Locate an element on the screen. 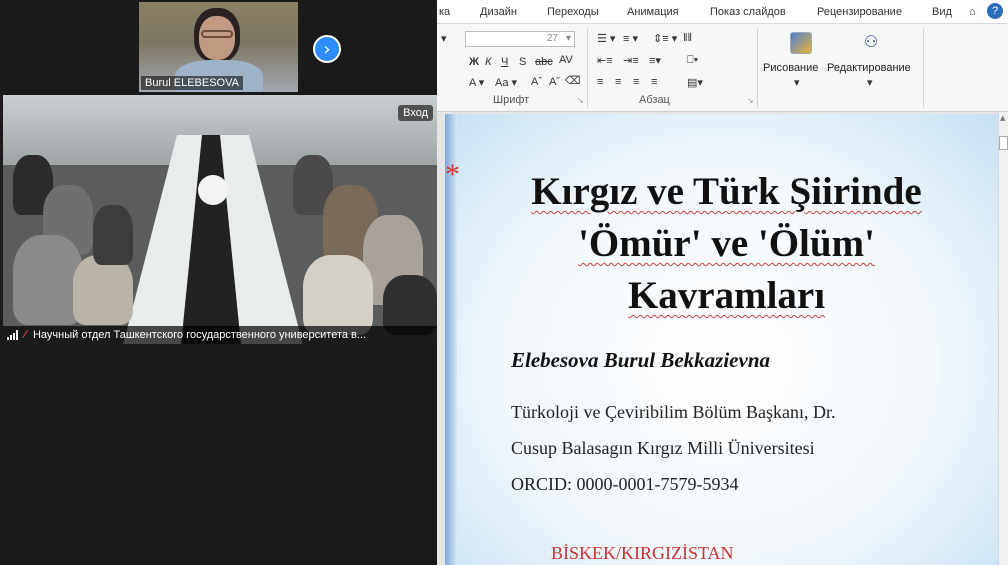 This screenshot has width=1008, height=565. scrollbar-thumb is located at coordinates (1003, 143).